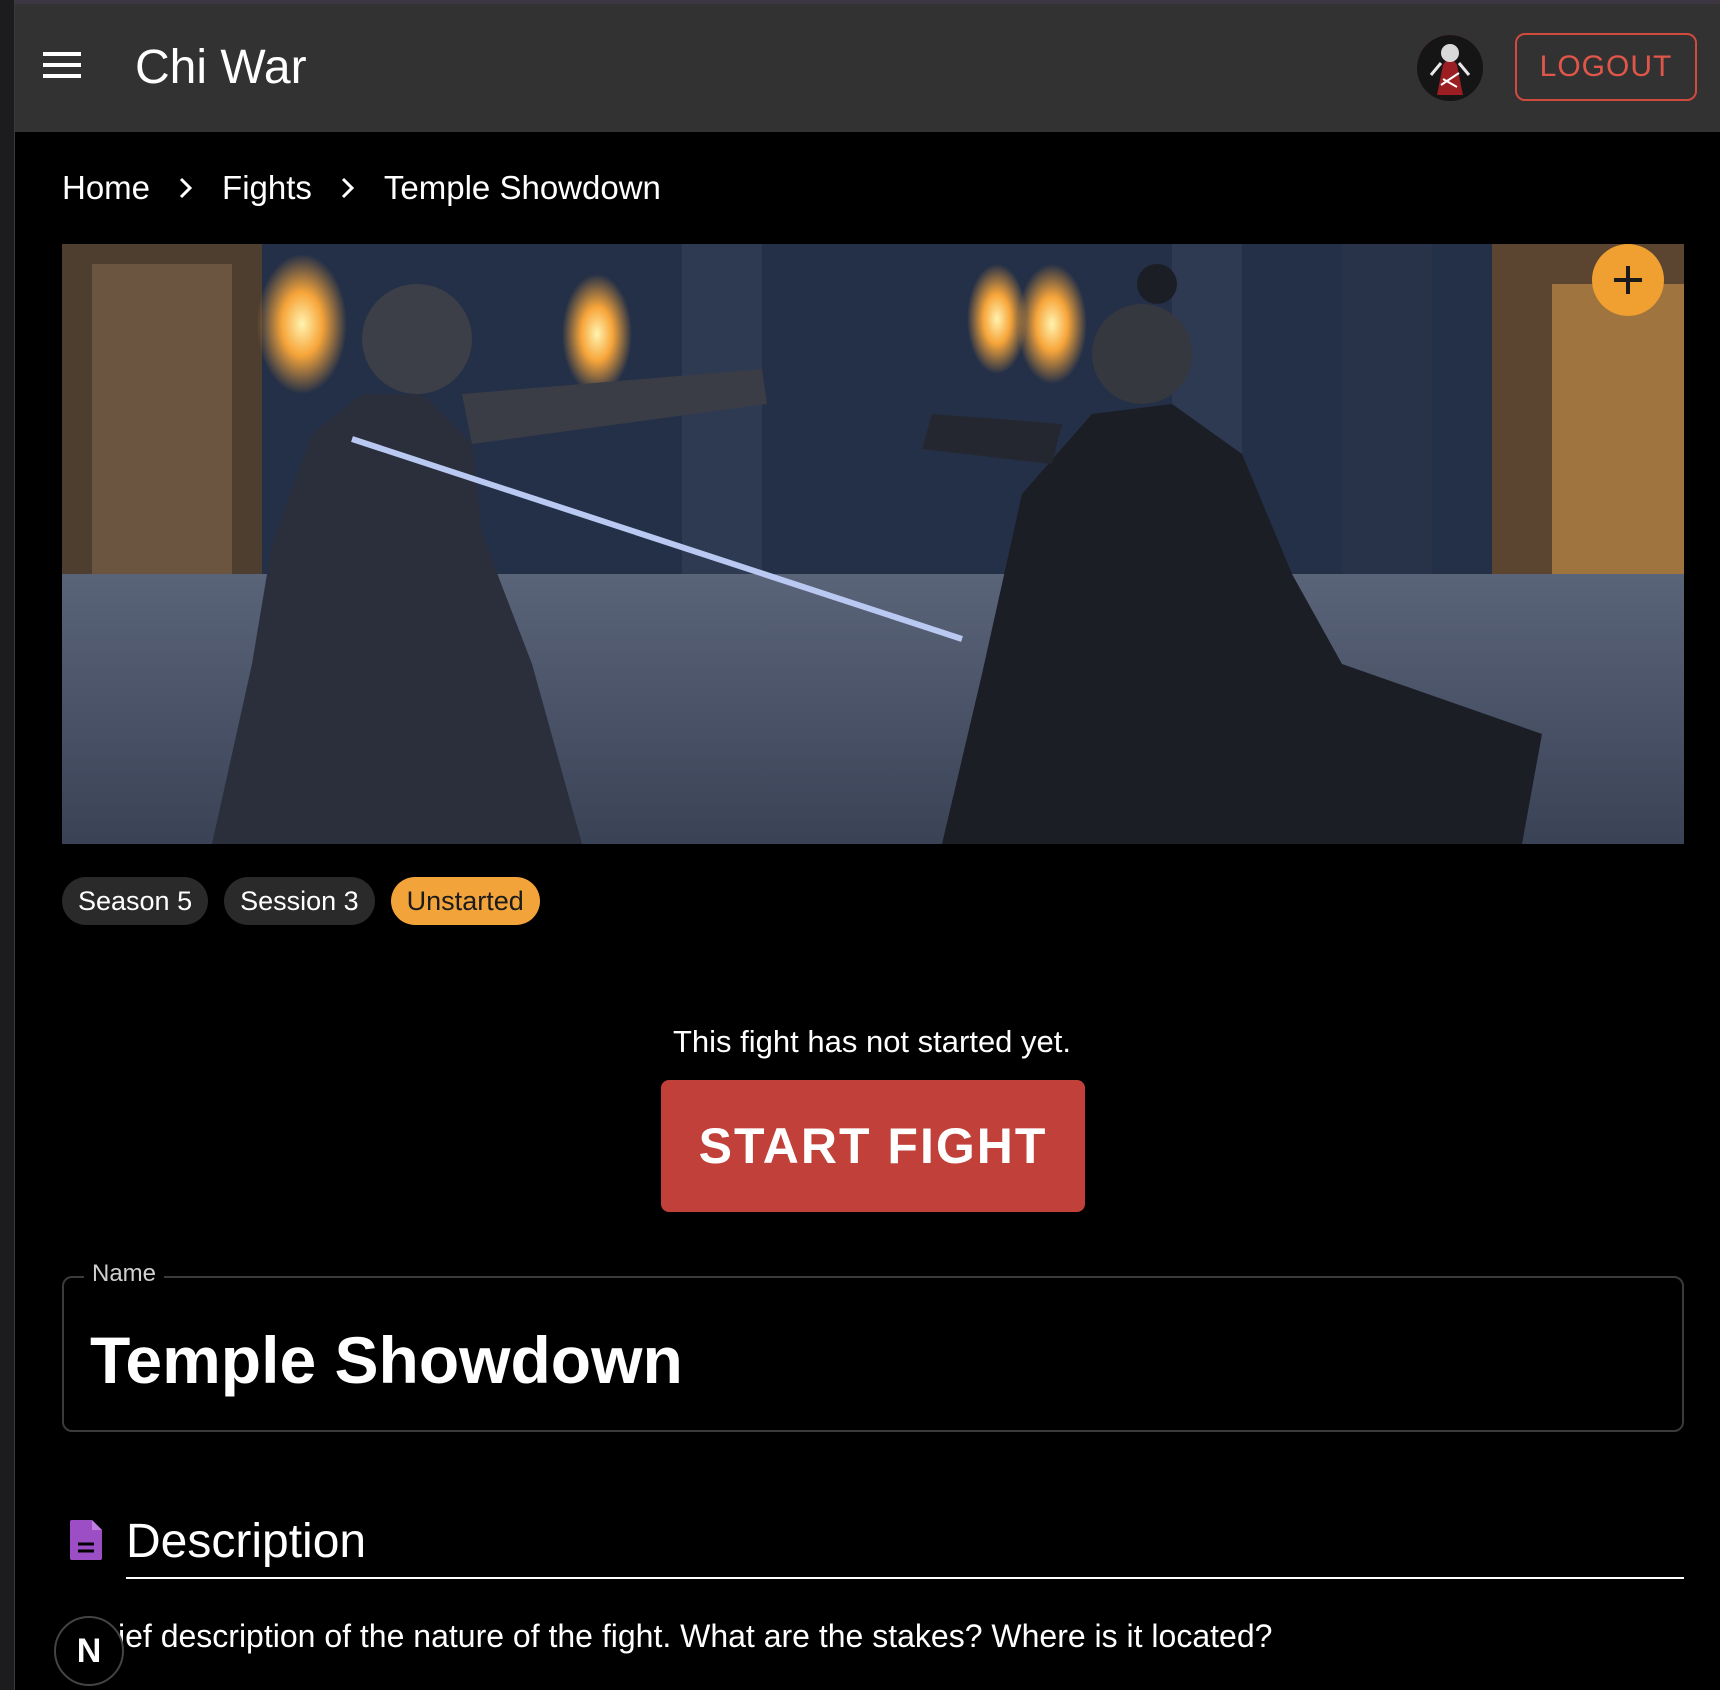 The width and height of the screenshot is (1720, 1690). I want to click on logout-button: LOGOUT, so click(1606, 67).